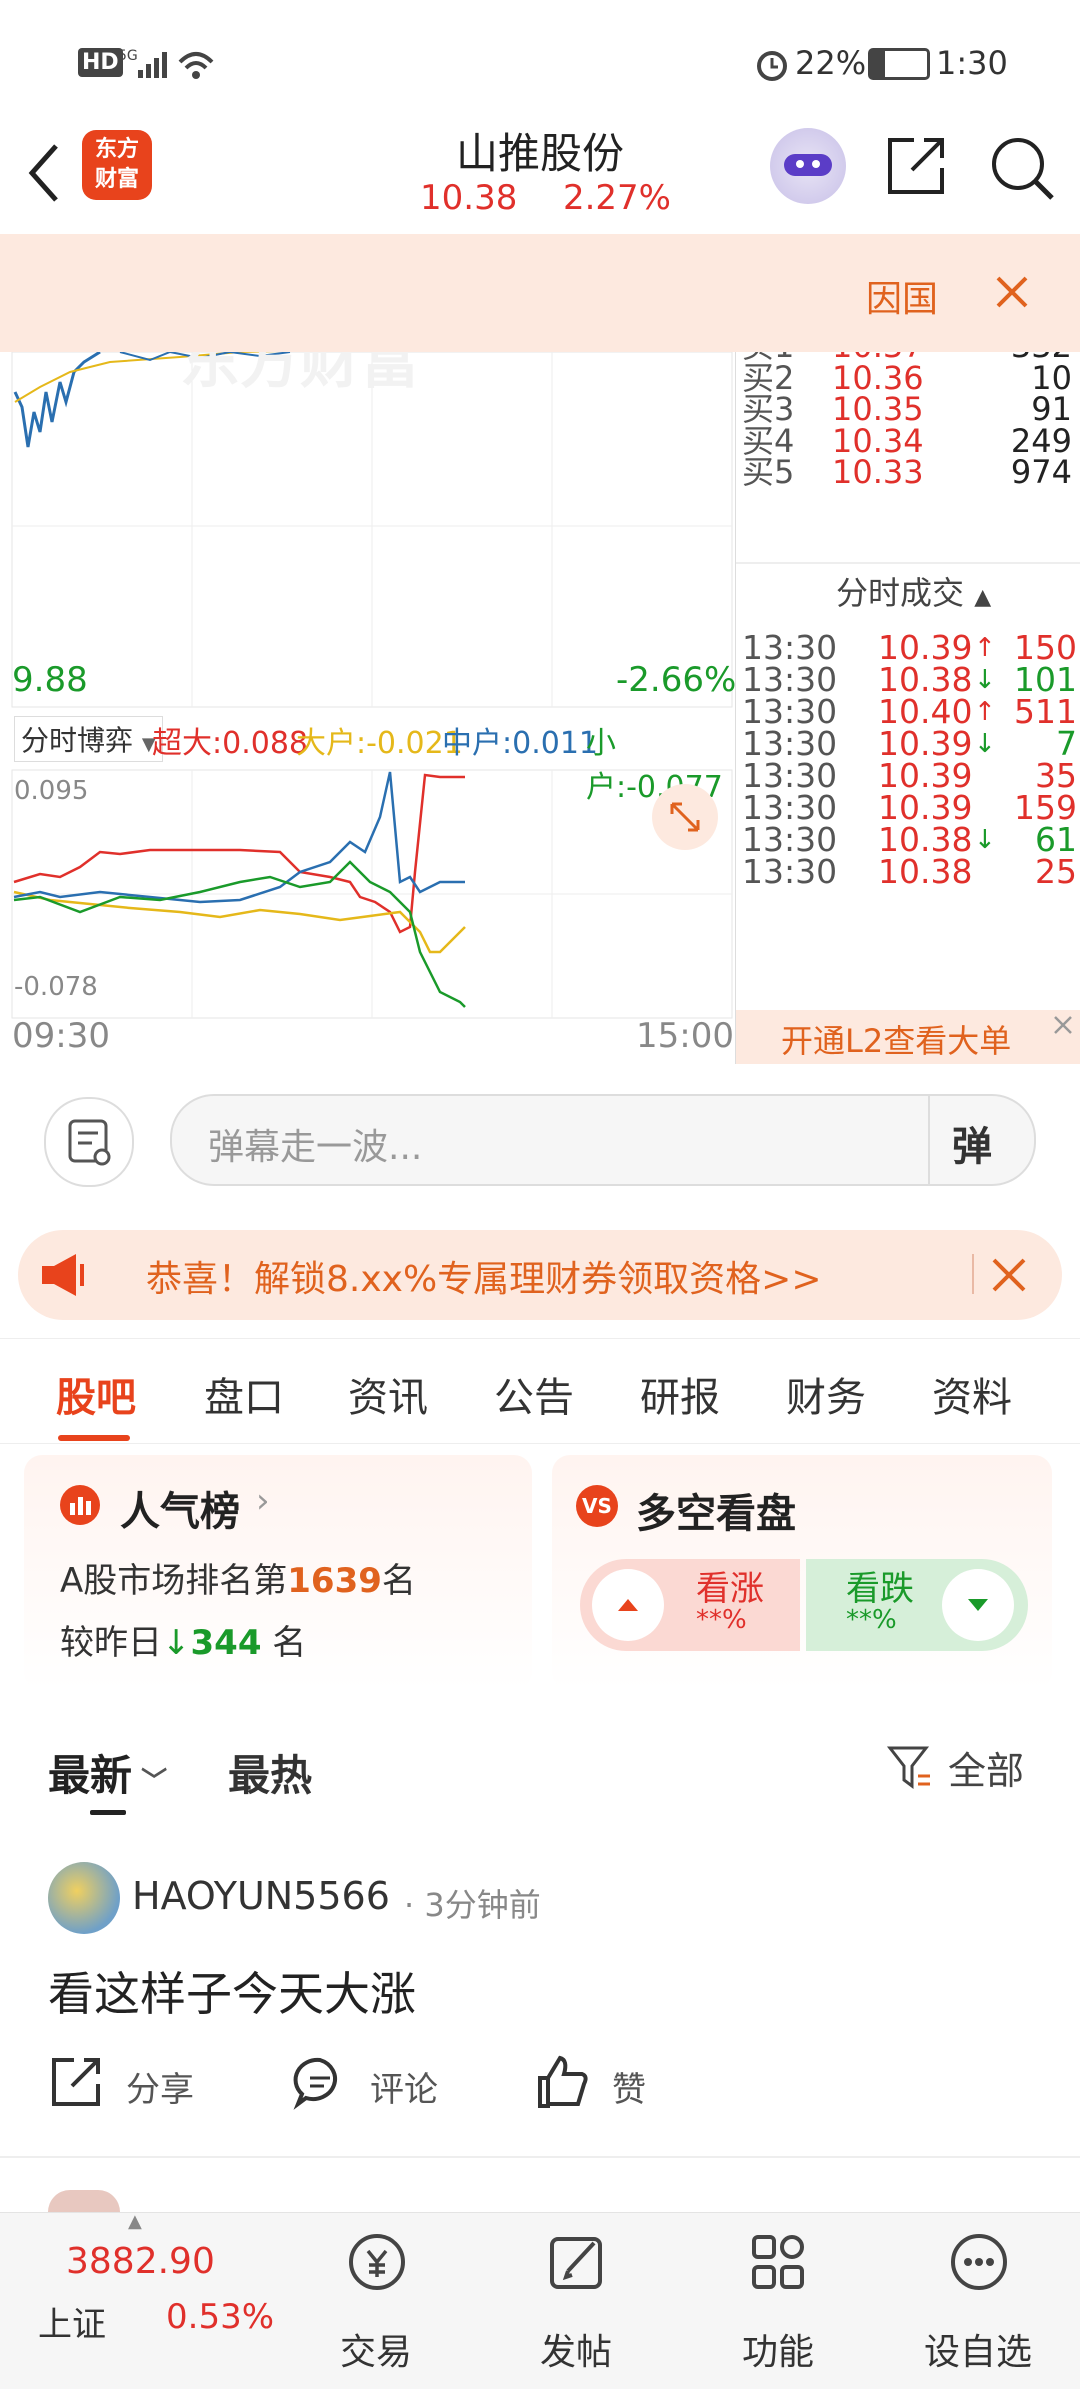 This screenshot has height=2389, width=1080. What do you see at coordinates (56, 987) in the screenshot?
I see `y-min-label: -0.078` at bounding box center [56, 987].